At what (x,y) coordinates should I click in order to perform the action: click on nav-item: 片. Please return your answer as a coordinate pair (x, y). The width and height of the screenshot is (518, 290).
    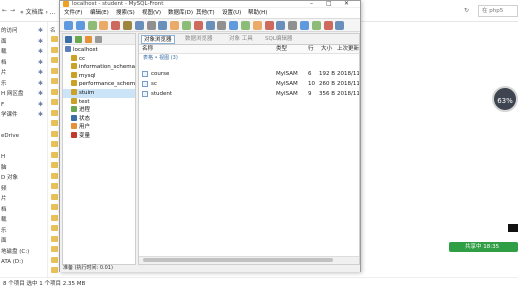
    Looking at the image, I should click on (24, 199).